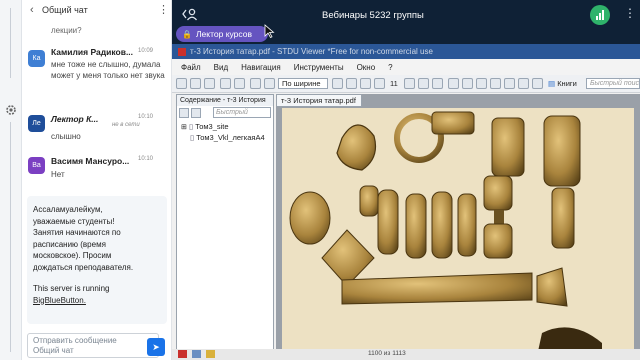  What do you see at coordinates (409, 83) in the screenshot?
I see `fit-width-icon` at bounding box center [409, 83].